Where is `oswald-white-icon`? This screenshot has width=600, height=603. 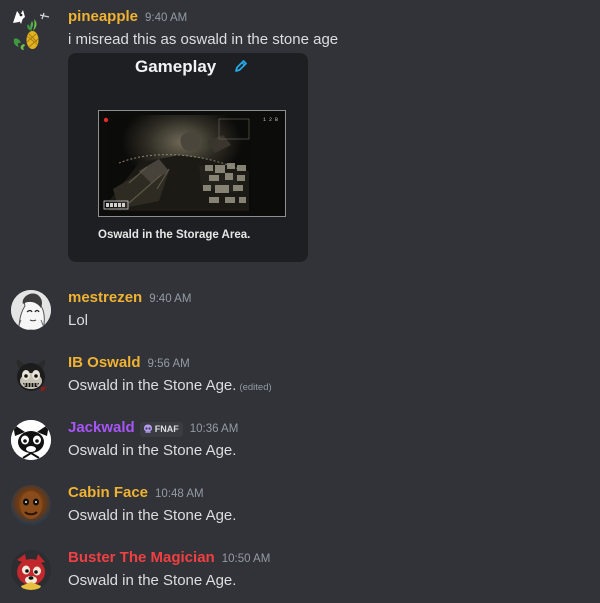
oswald-white-icon is located at coordinates (31, 440).